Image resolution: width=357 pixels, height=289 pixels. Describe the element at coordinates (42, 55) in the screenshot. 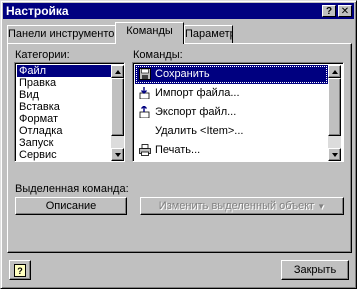

I see `categories-label: Категории:` at that location.